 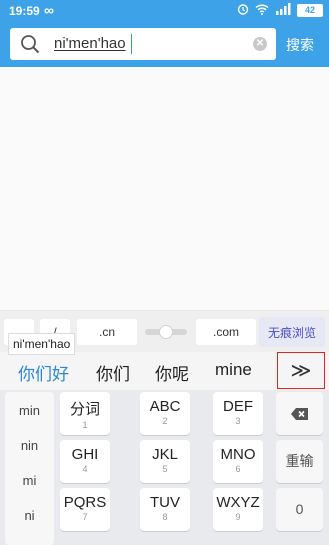 What do you see at coordinates (49, 10) in the screenshot?
I see `infinity-icon: ∞` at bounding box center [49, 10].